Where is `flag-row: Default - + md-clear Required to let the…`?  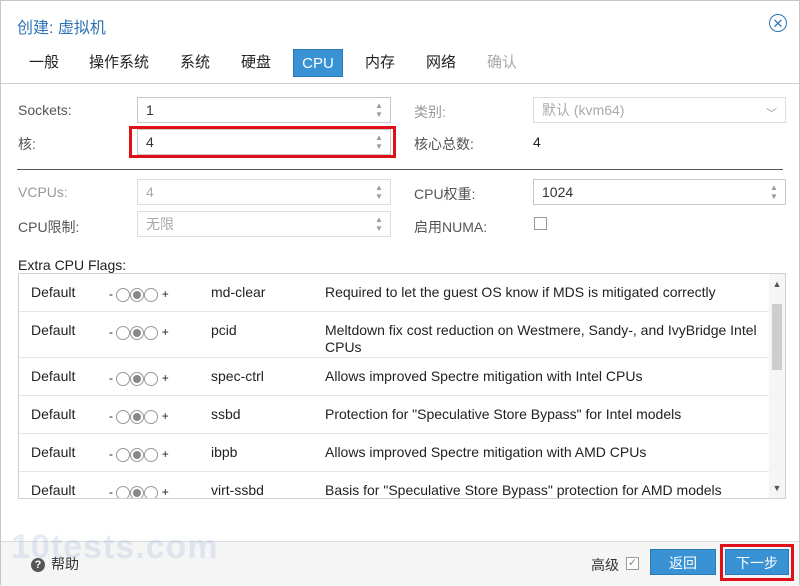
flag-row: Default - + md-clear Required to let the… is located at coordinates (395, 293).